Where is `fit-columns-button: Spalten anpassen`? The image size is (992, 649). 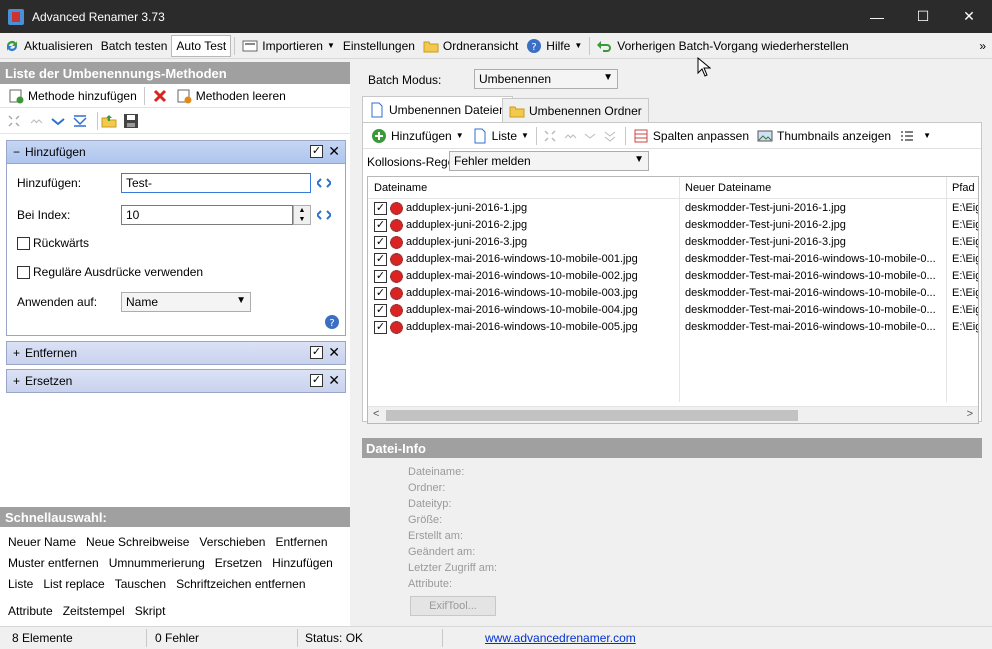 fit-columns-button: Spalten anpassen is located at coordinates (691, 136).